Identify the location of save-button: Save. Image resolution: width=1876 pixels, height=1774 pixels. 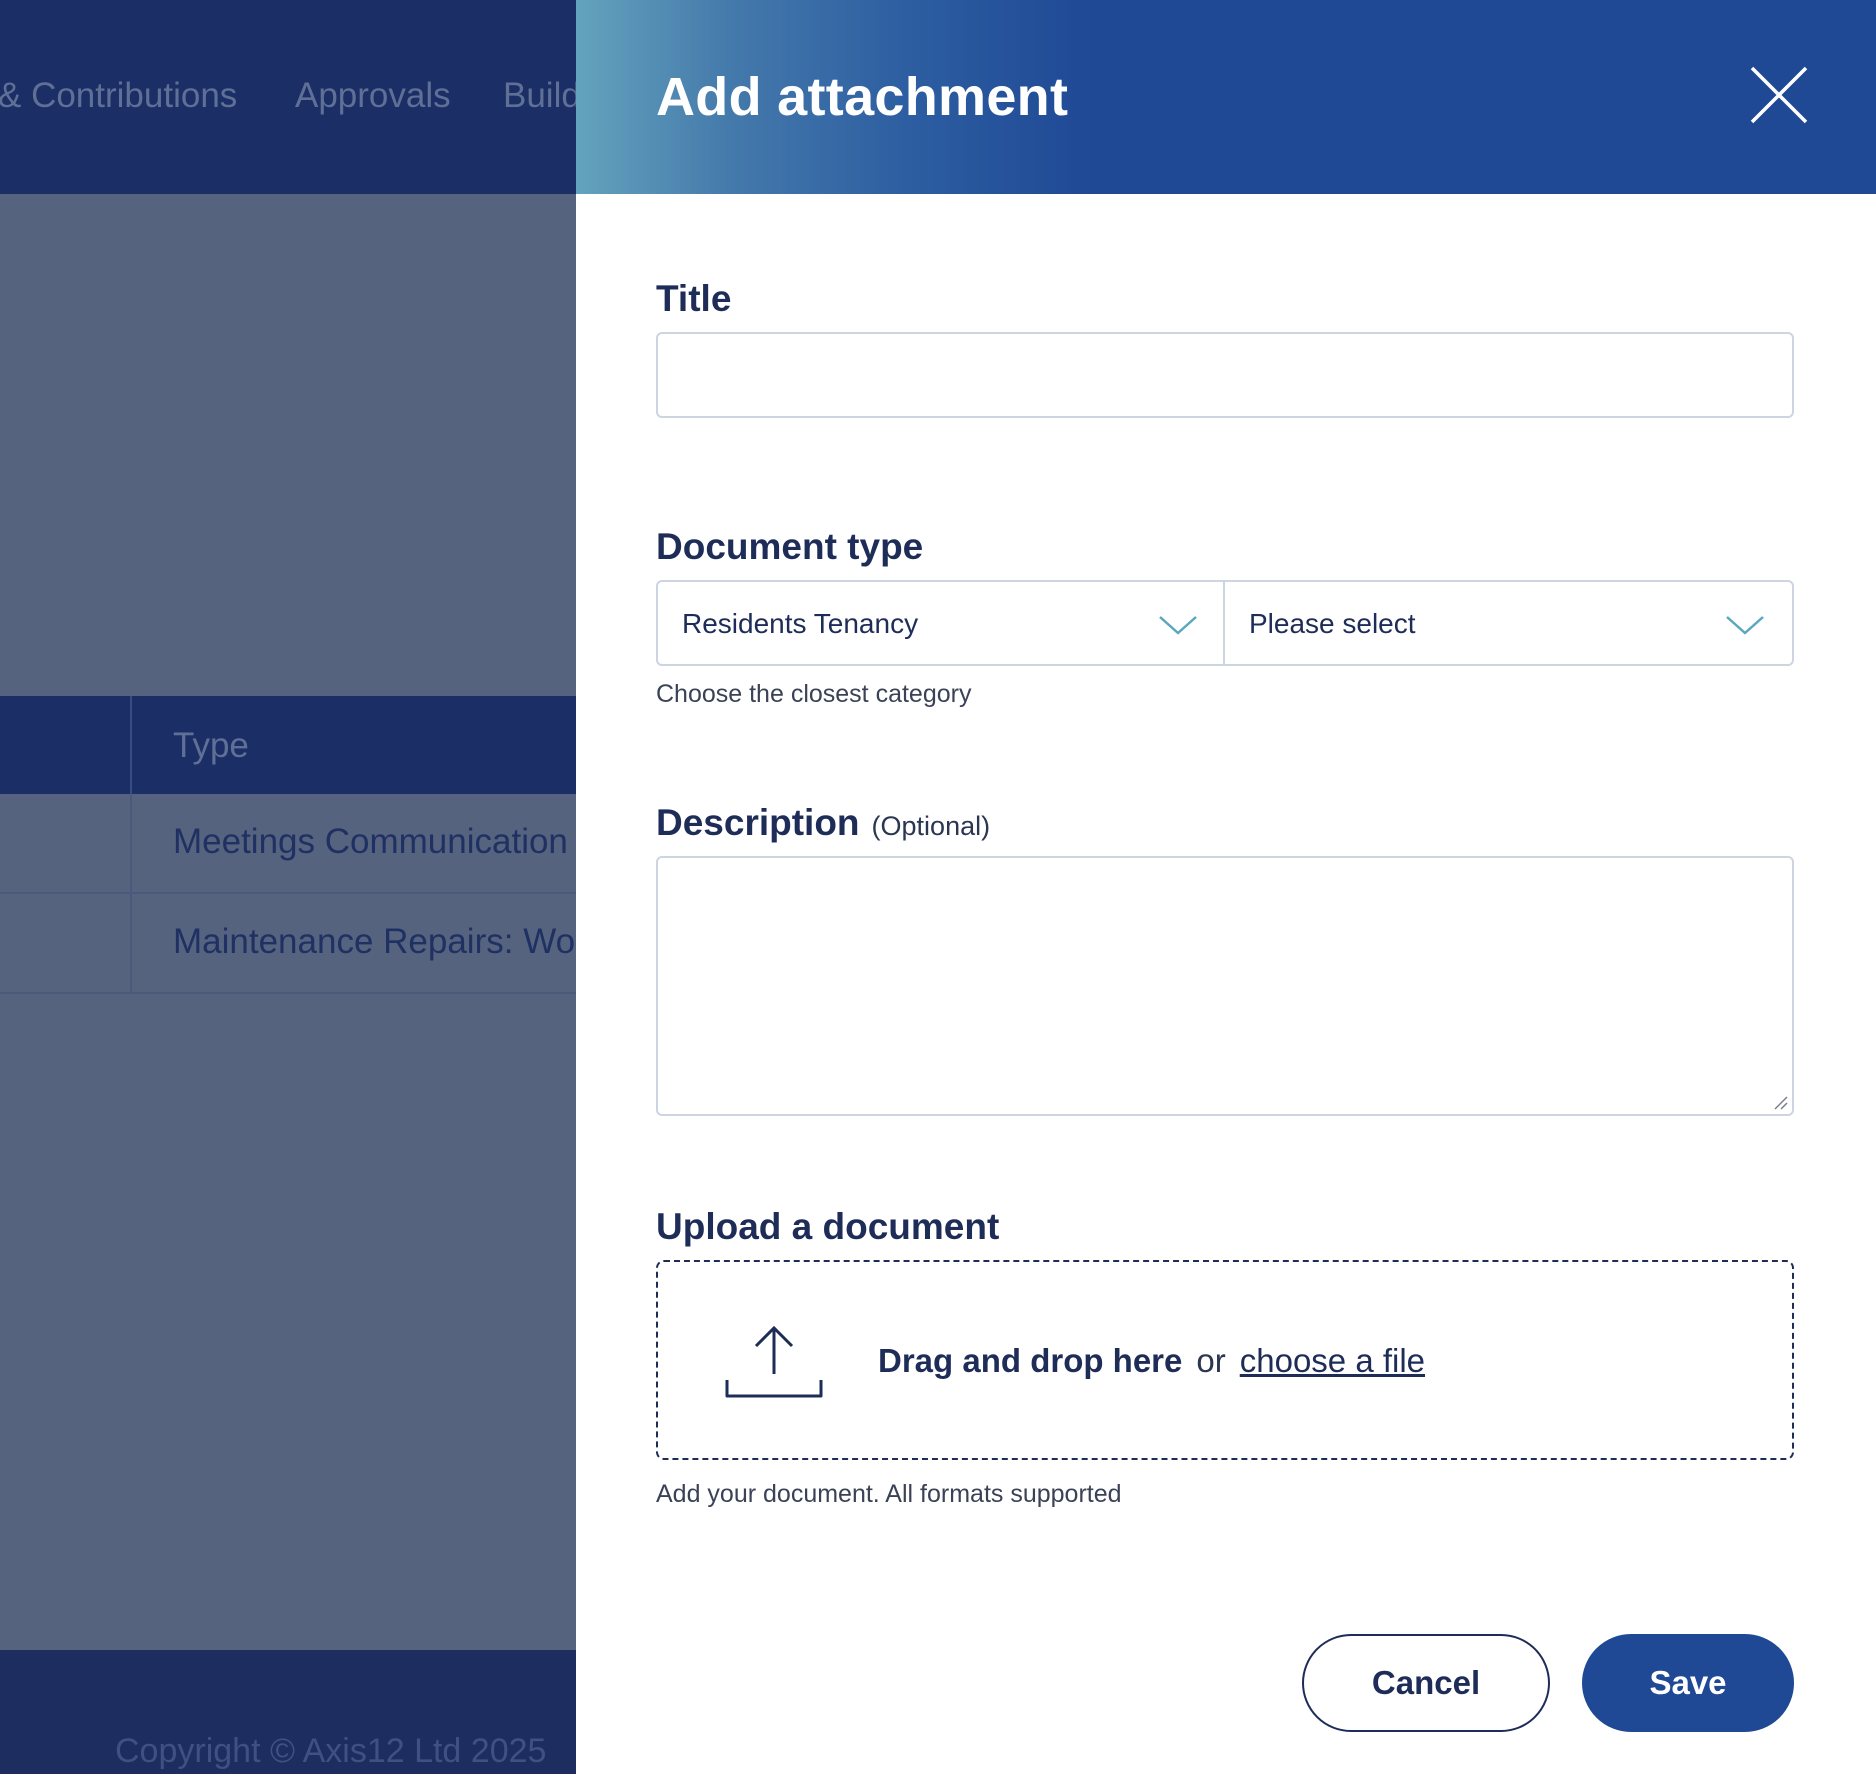
(1688, 1683).